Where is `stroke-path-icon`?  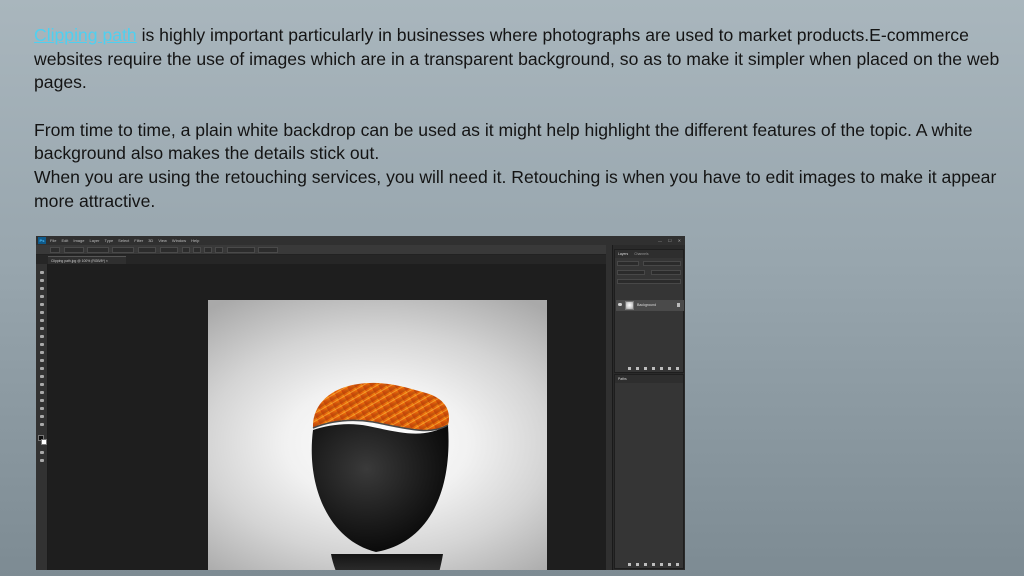 stroke-path-icon is located at coordinates (637, 564).